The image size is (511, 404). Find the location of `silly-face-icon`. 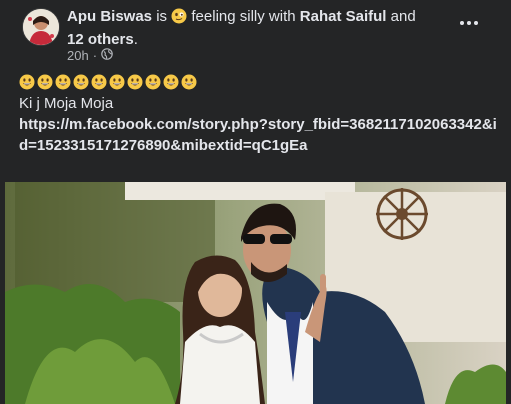

silly-face-icon is located at coordinates (179, 19).